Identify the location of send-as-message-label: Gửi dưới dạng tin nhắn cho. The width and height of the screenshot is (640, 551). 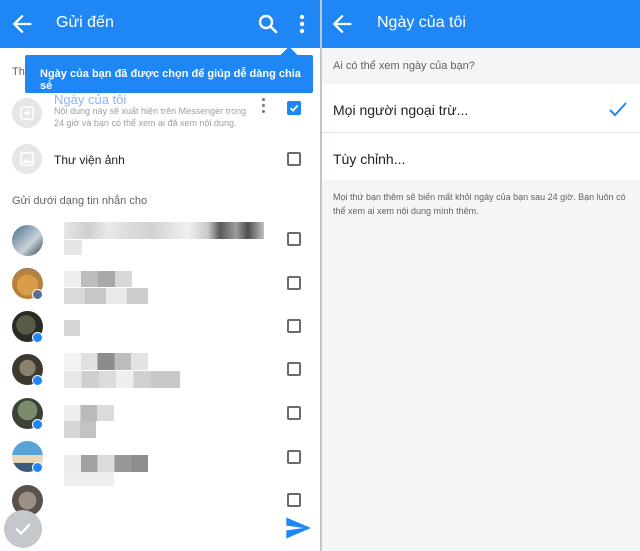
(80, 201).